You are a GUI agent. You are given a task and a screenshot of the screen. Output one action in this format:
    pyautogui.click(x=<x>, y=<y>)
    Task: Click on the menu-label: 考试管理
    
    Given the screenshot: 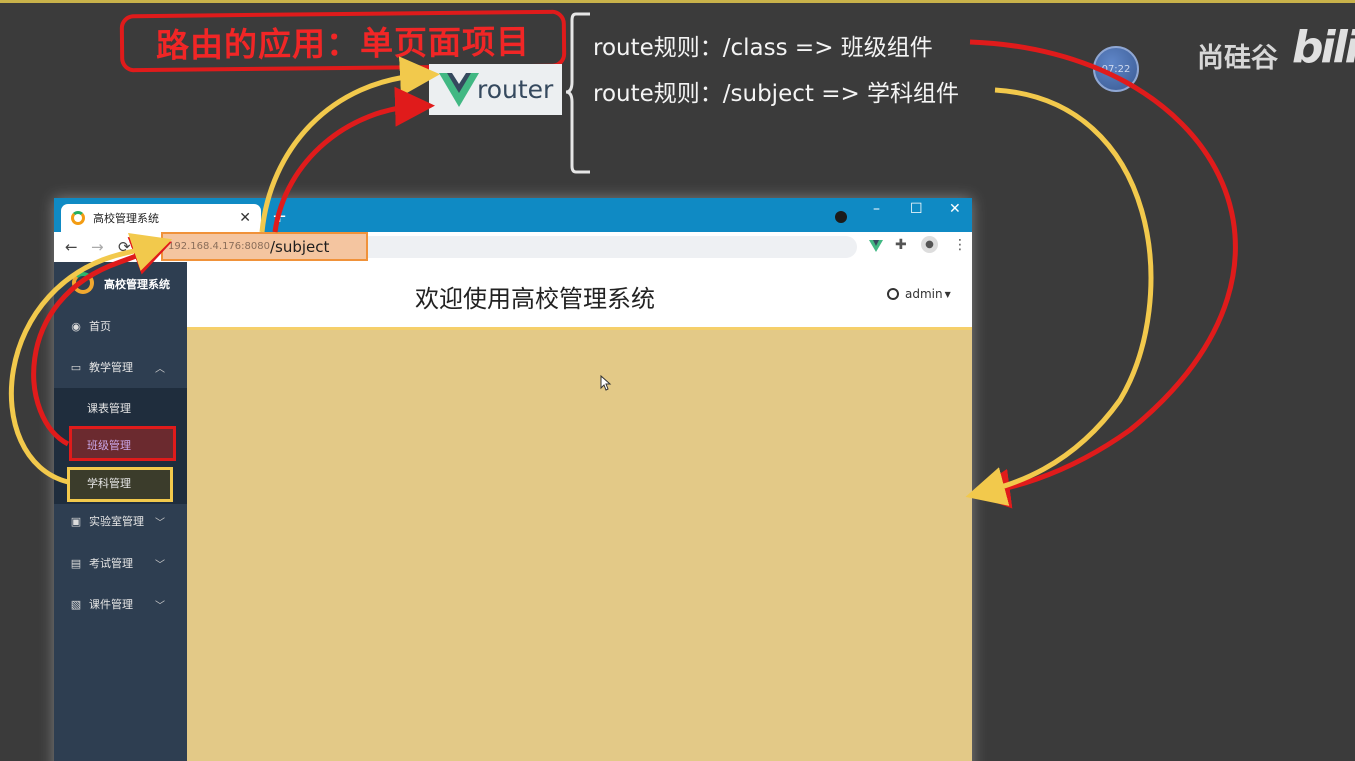 What is the action you would take?
    pyautogui.click(x=111, y=563)
    